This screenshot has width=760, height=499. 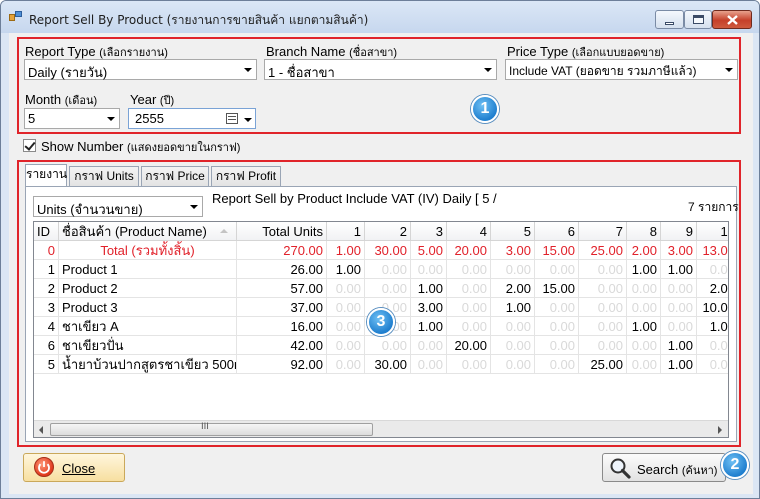 What do you see at coordinates (46, 231) in the screenshot?
I see `column-header-id: ID` at bounding box center [46, 231].